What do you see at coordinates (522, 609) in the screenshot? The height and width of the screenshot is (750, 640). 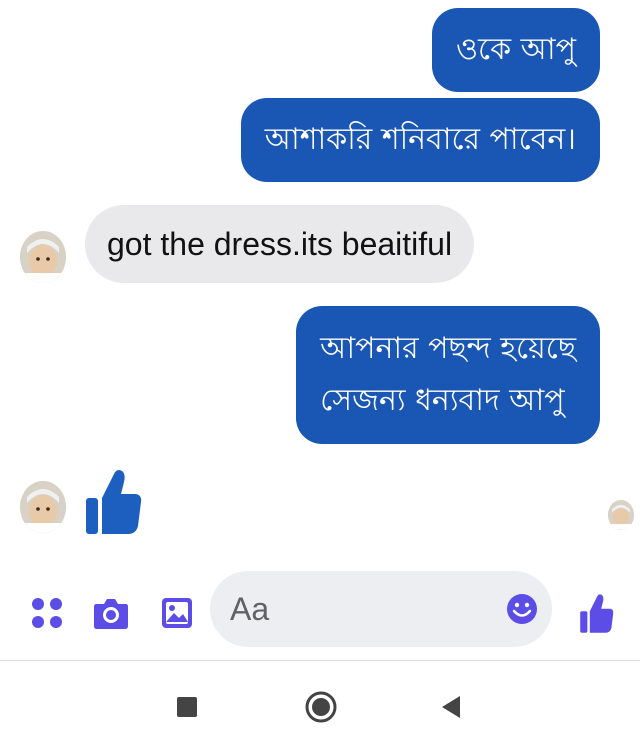 I see `emoji-icon` at bounding box center [522, 609].